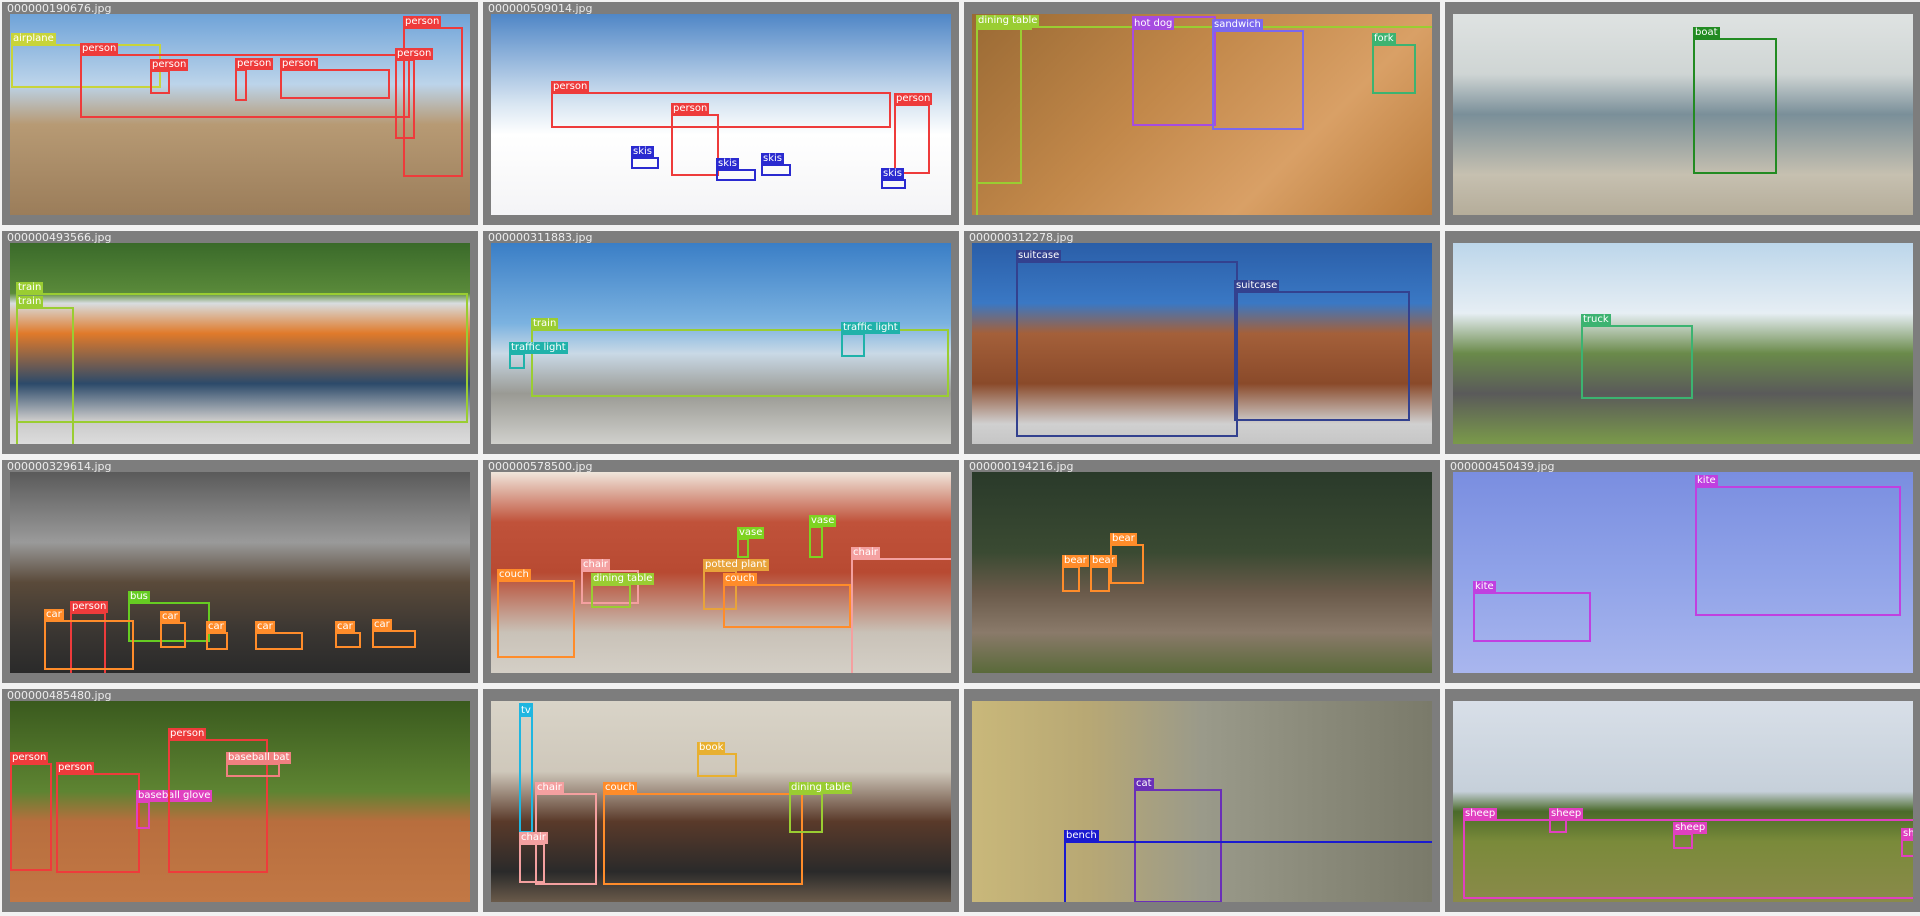 The height and width of the screenshot is (916, 1920). I want to click on file-name: 000000312278.jpg, so click(1021, 237).